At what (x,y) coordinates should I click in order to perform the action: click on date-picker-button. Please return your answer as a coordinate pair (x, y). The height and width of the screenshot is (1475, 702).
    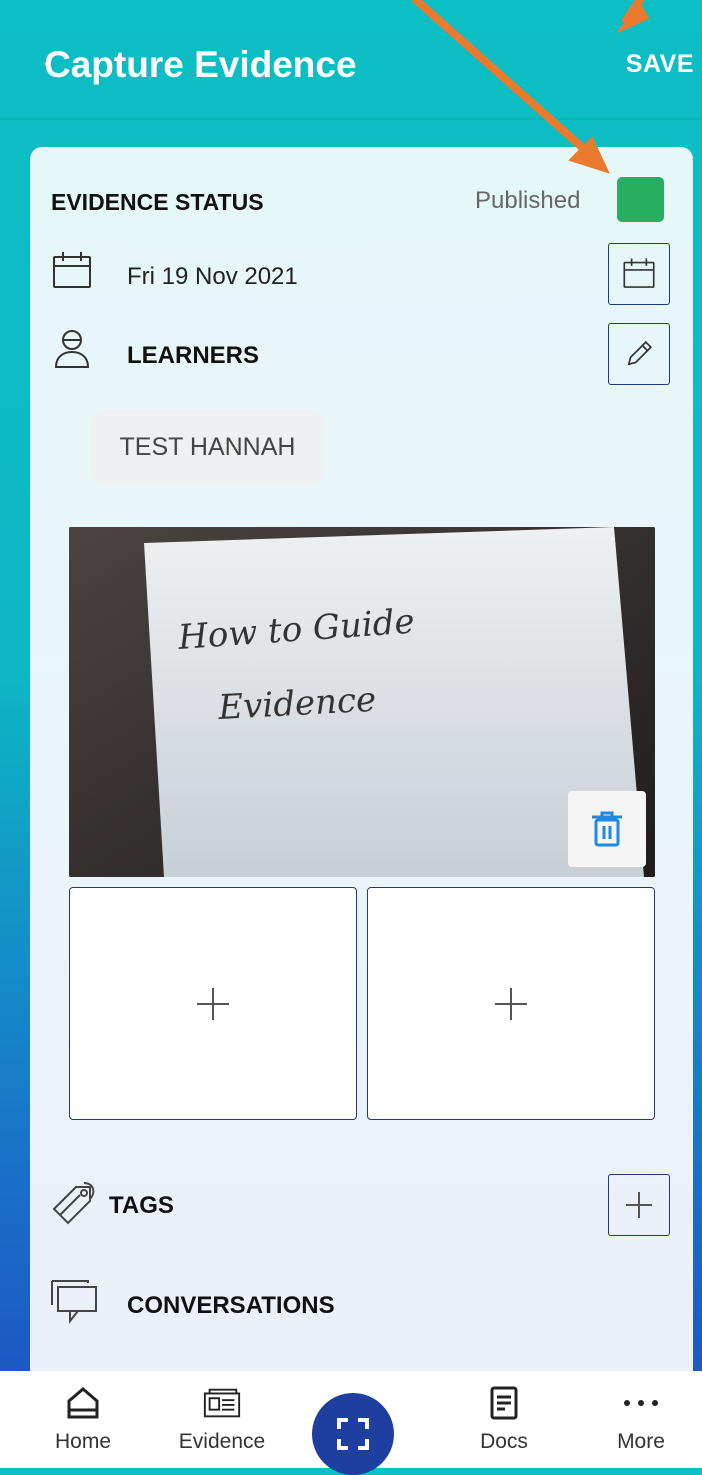
    Looking at the image, I should click on (639, 274).